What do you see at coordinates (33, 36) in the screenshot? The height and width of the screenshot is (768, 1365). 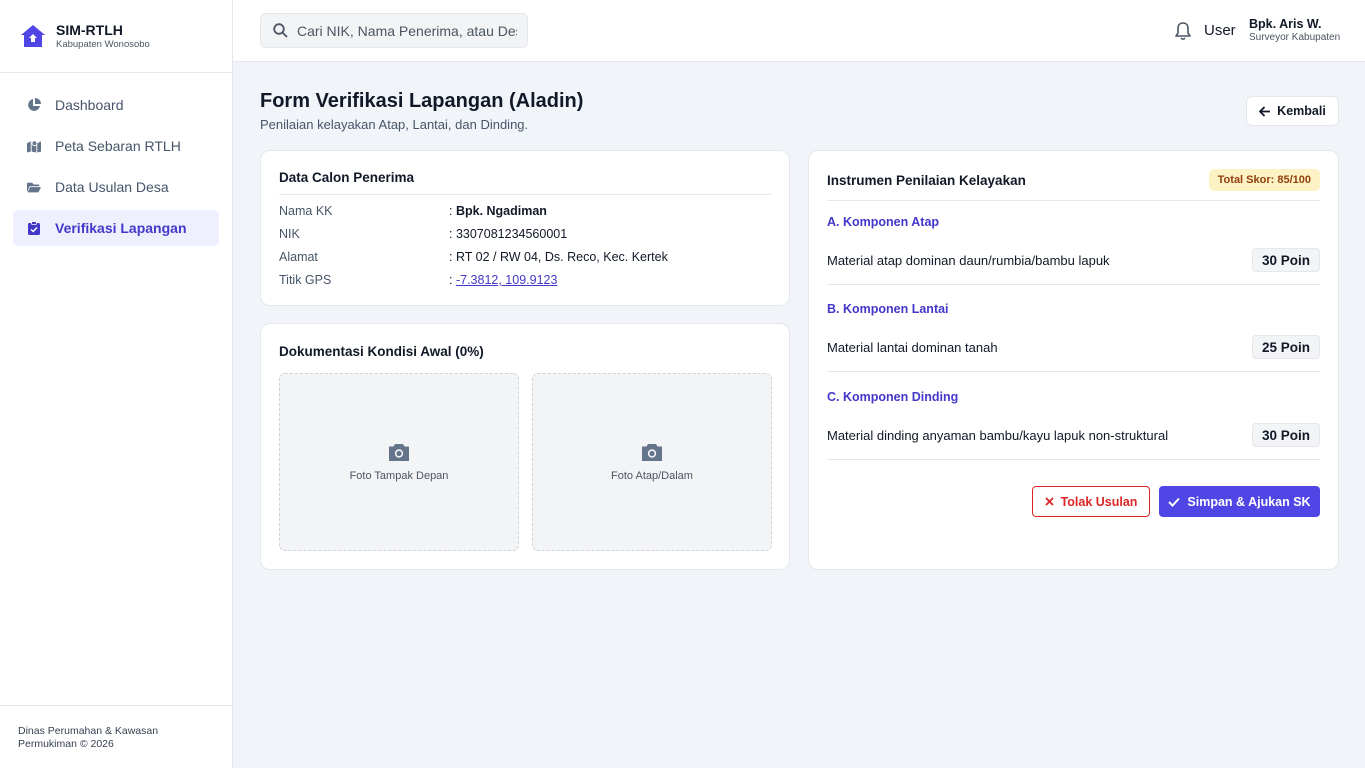 I see `house-logo-icon` at bounding box center [33, 36].